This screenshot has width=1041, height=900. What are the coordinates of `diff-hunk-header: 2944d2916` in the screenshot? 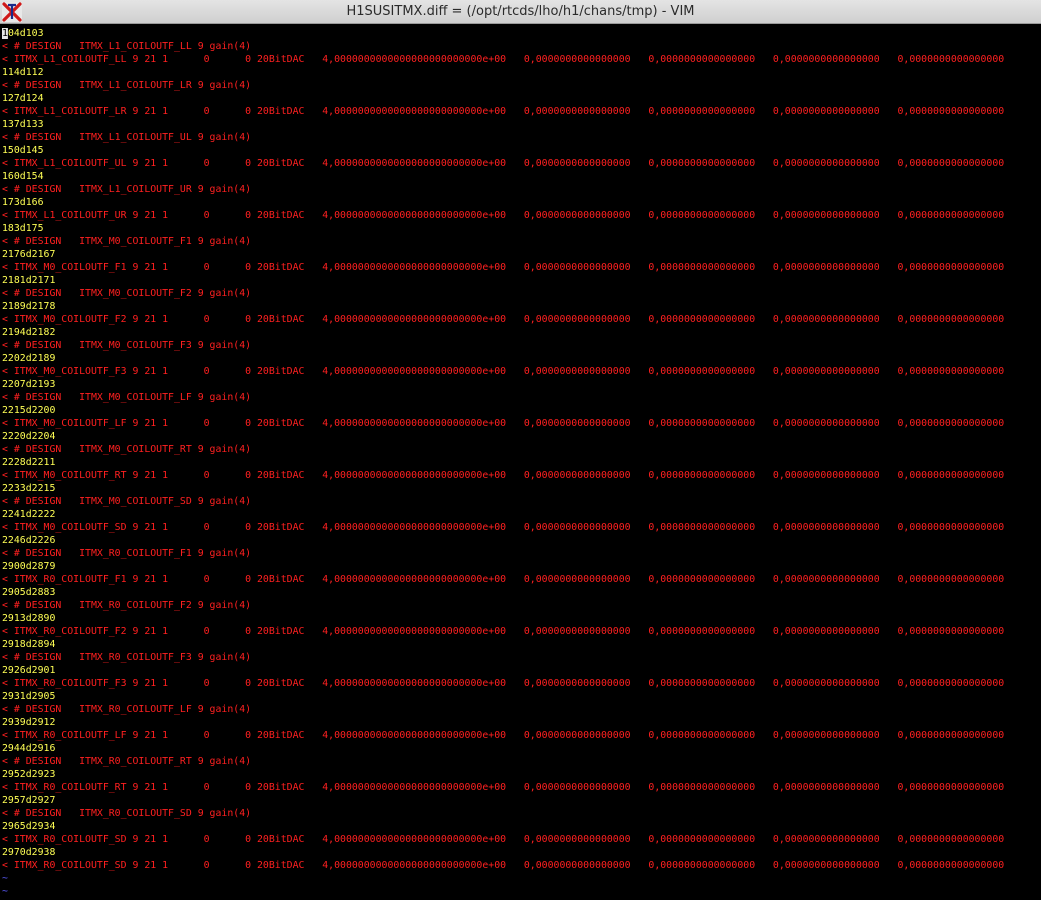 It's located at (29, 748).